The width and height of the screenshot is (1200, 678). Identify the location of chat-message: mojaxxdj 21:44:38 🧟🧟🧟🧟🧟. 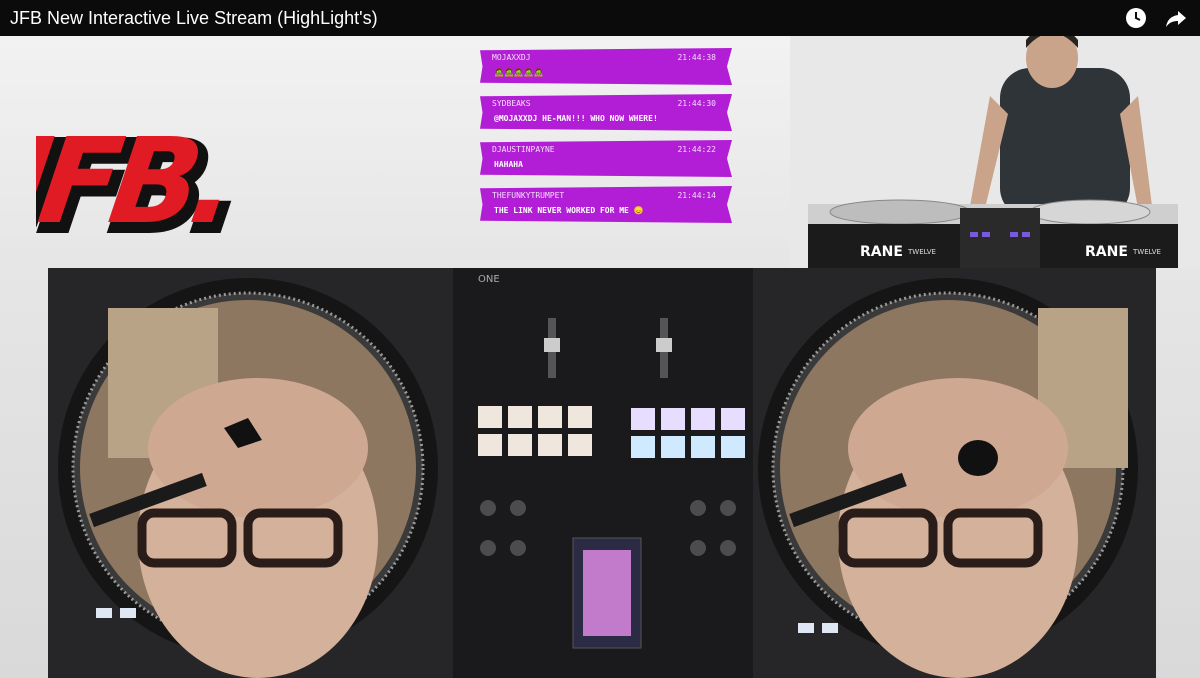
(606, 66).